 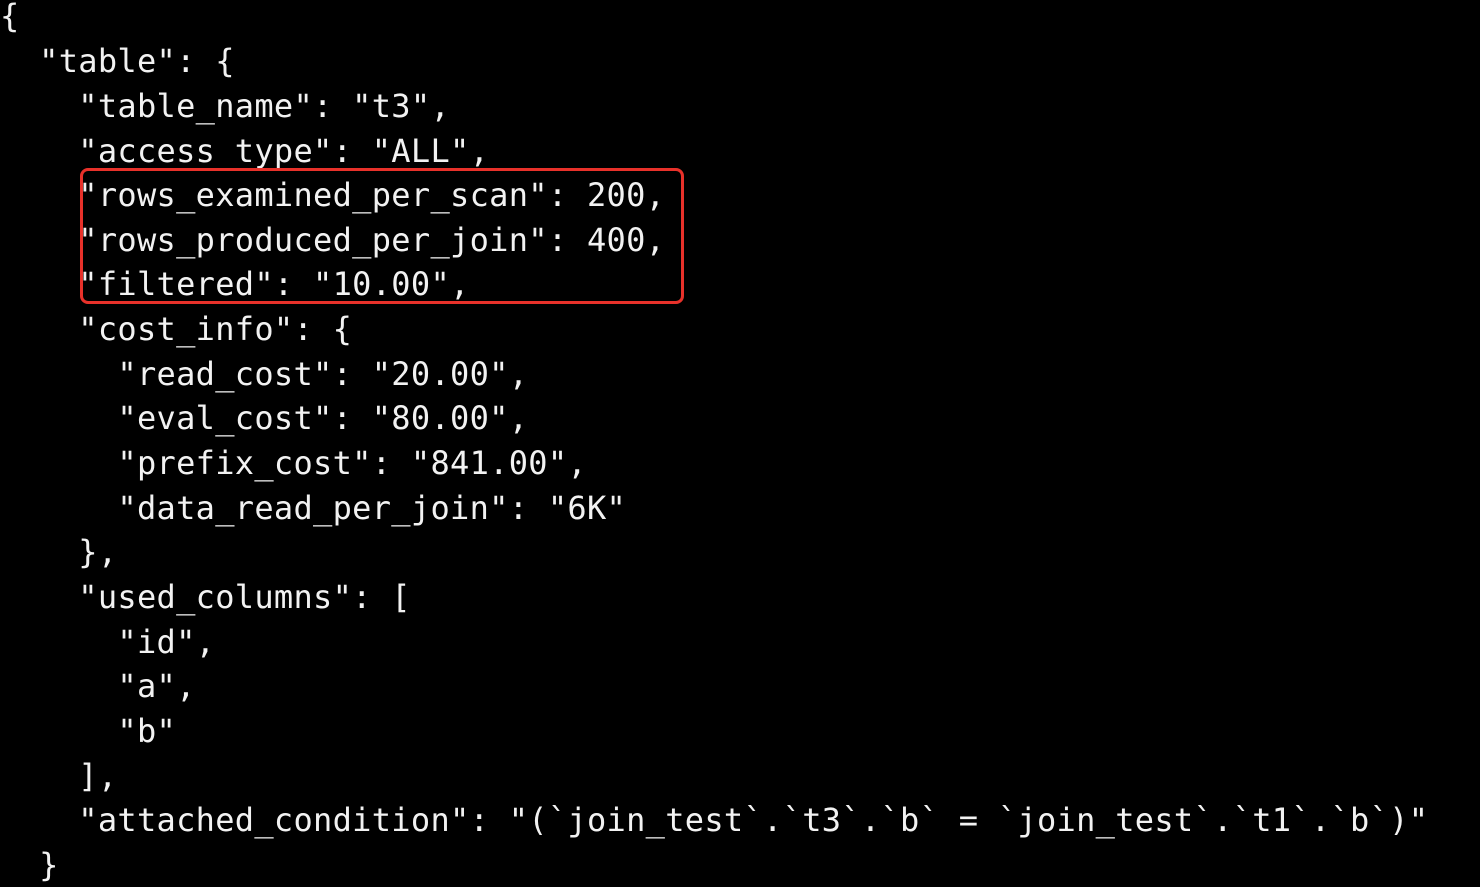 What do you see at coordinates (176, 329) in the screenshot?
I see `json-line-cost-info-key: "cost_info": {` at bounding box center [176, 329].